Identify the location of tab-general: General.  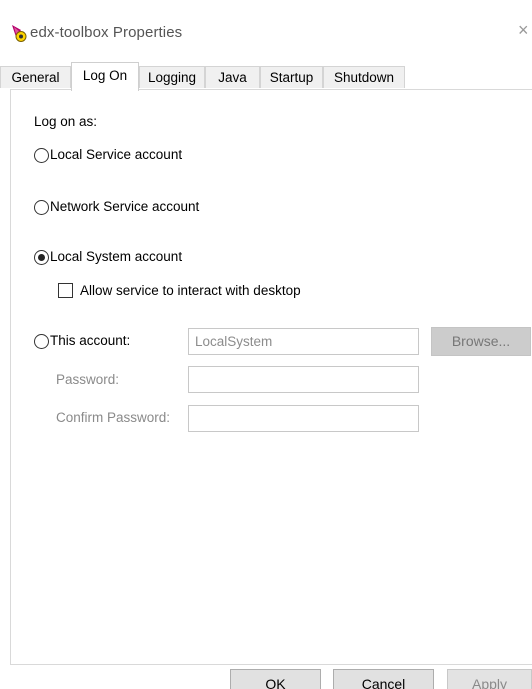
(35, 77).